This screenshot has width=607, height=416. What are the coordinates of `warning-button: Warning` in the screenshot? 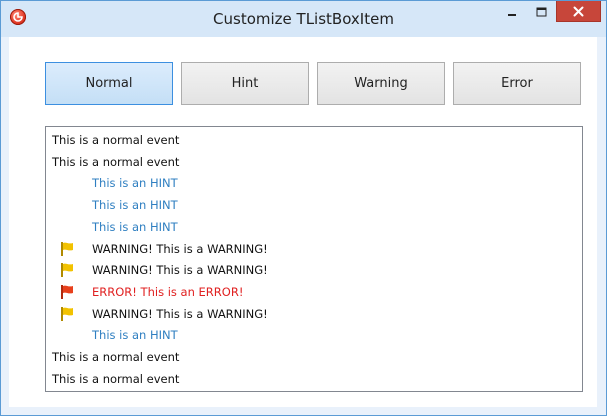 It's located at (381, 83).